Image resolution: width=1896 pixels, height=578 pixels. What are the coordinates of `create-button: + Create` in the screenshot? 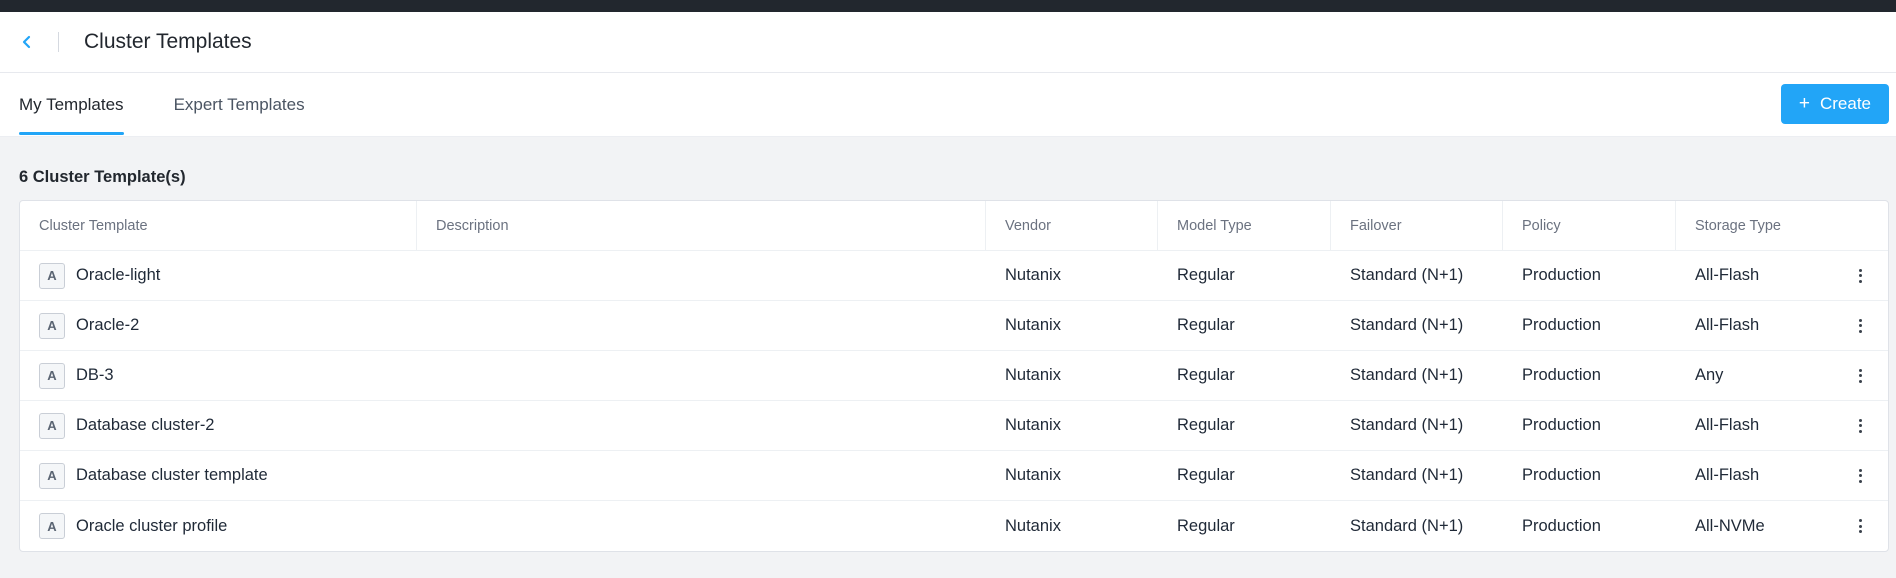 It's located at (1834, 104).